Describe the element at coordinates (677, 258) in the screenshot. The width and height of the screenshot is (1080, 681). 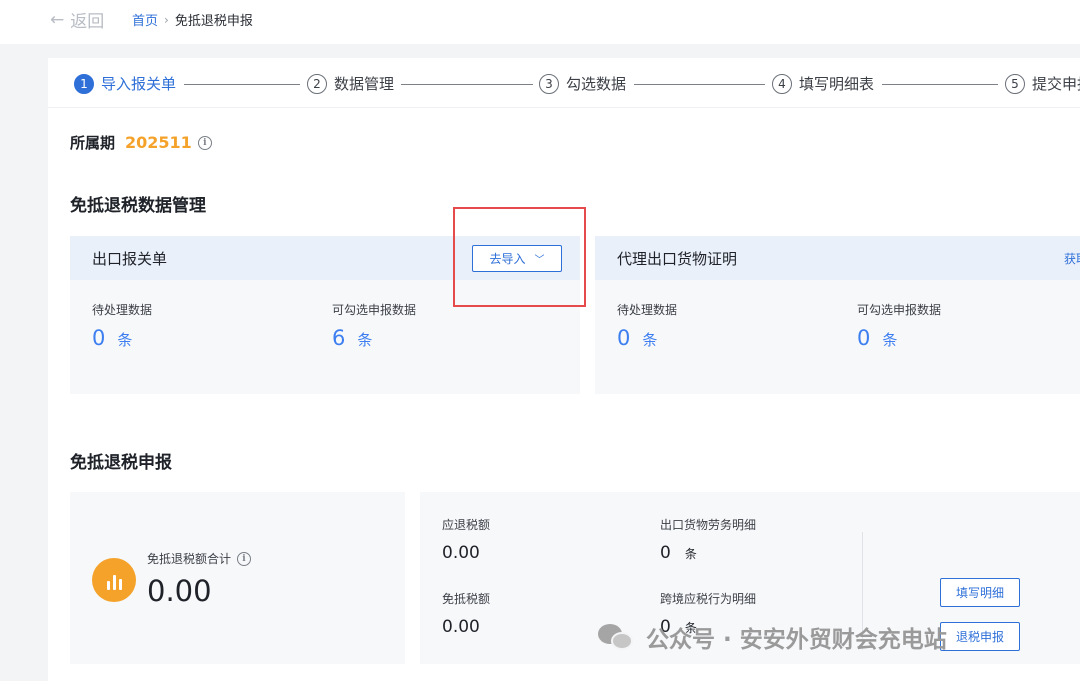
I see `panel-title: 代理出口货物证明` at that location.